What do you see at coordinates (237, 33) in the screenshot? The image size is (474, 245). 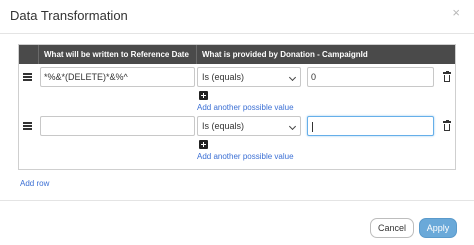 I see `title-divider` at bounding box center [237, 33].